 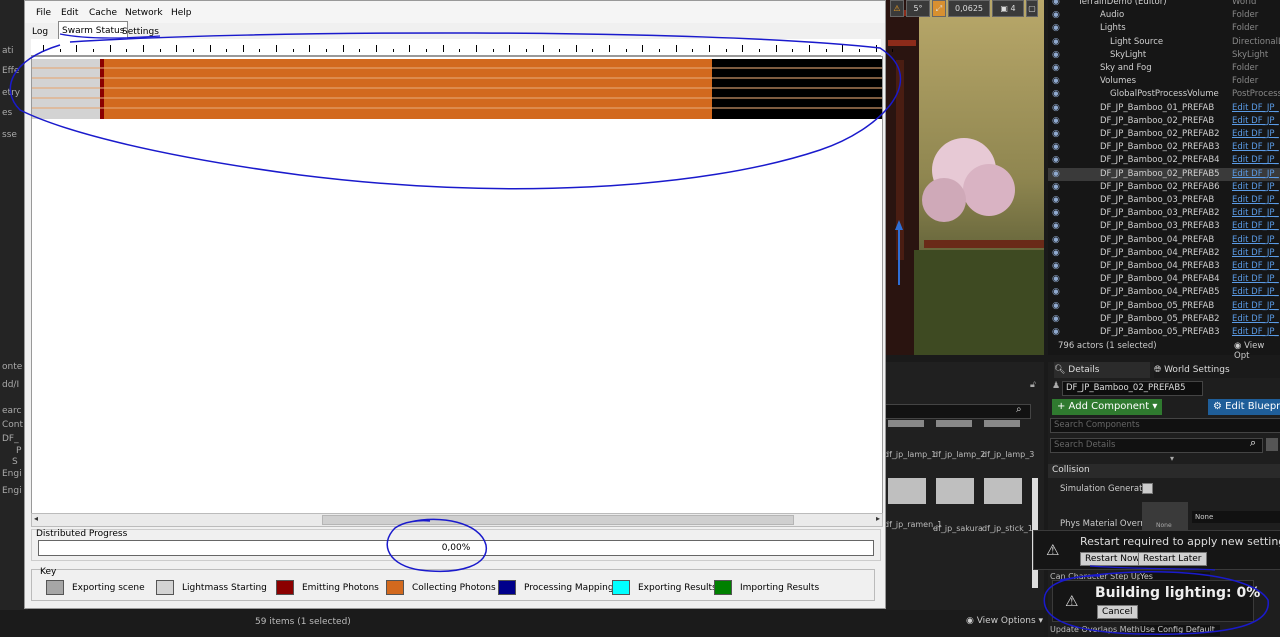 What do you see at coordinates (1164, 160) in the screenshot?
I see `outliner-row: ◉ DF_JP_Bamboo_02_PREFAB4 Edit DF_JP_` at bounding box center [1164, 160].